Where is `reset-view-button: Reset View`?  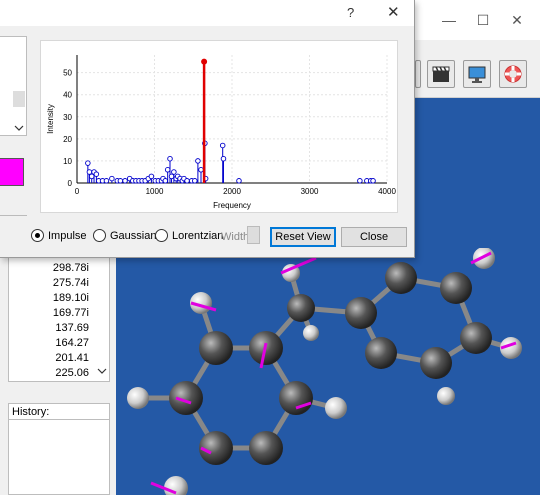 reset-view-button: Reset View is located at coordinates (303, 237).